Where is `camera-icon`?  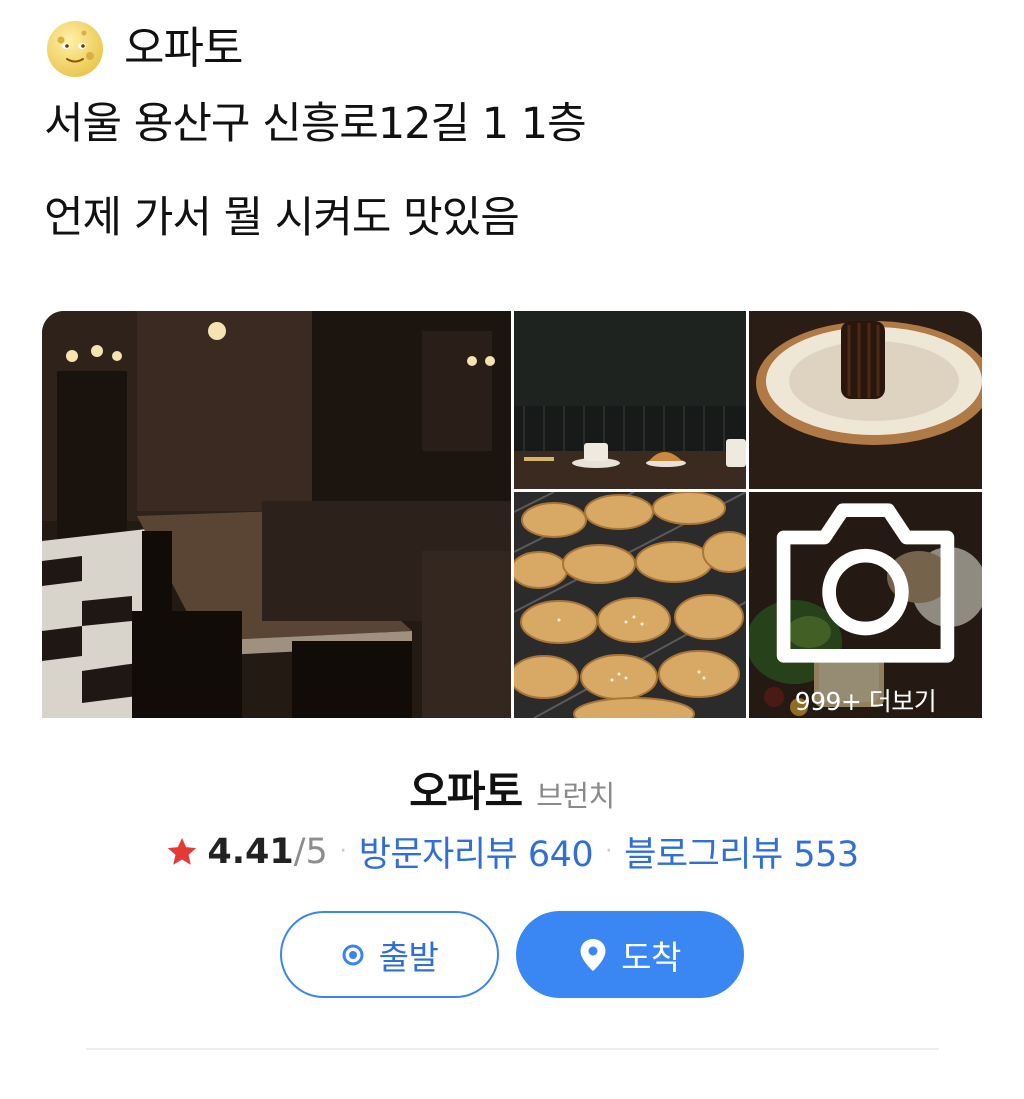
camera-icon is located at coordinates (865, 583).